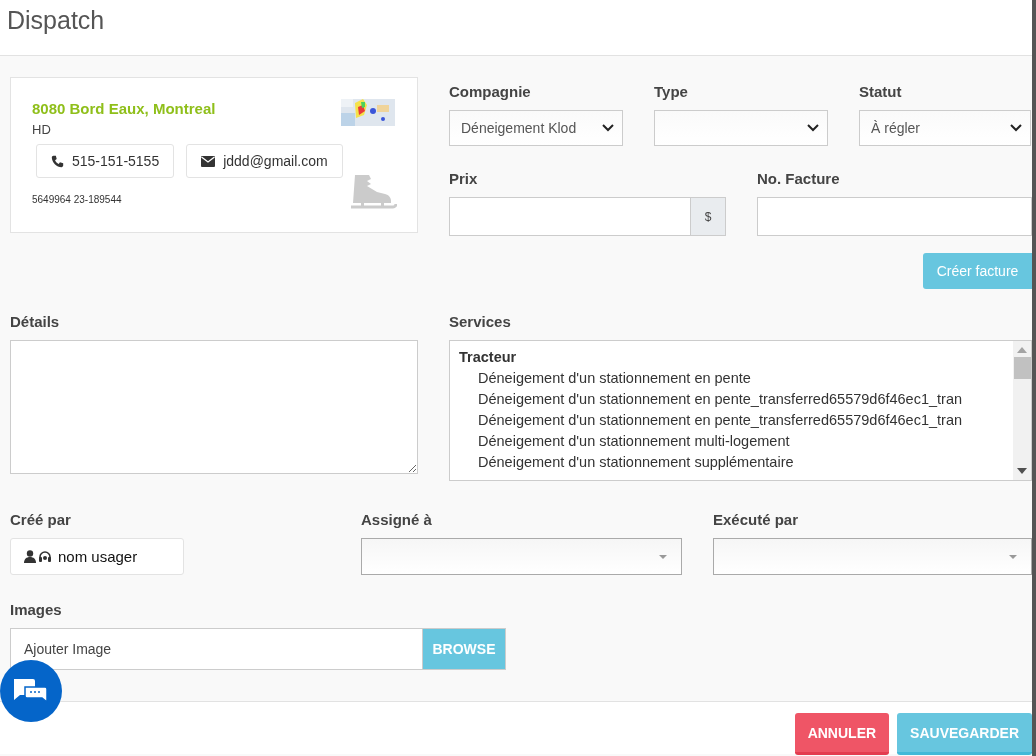  Describe the element at coordinates (41, 129) in the screenshot. I see `address-code: HD` at that location.